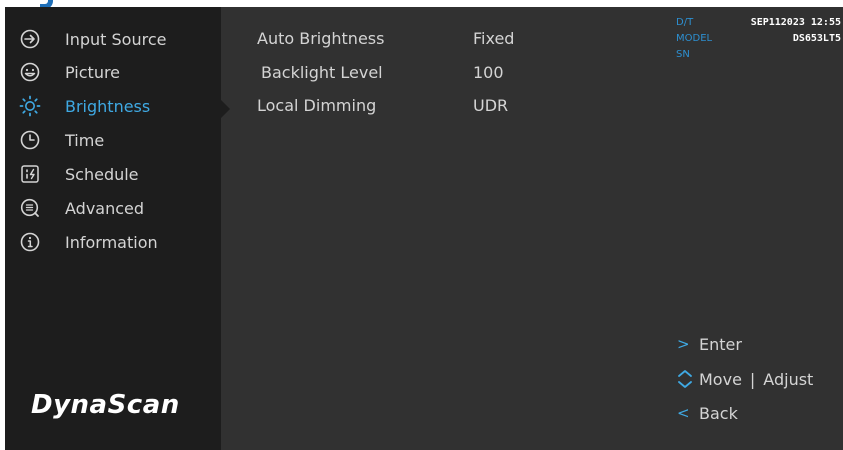 Image resolution: width=843 pixels, height=450 pixels. Describe the element at coordinates (321, 38) in the screenshot. I see `setting-label: Auto Brightness` at that location.